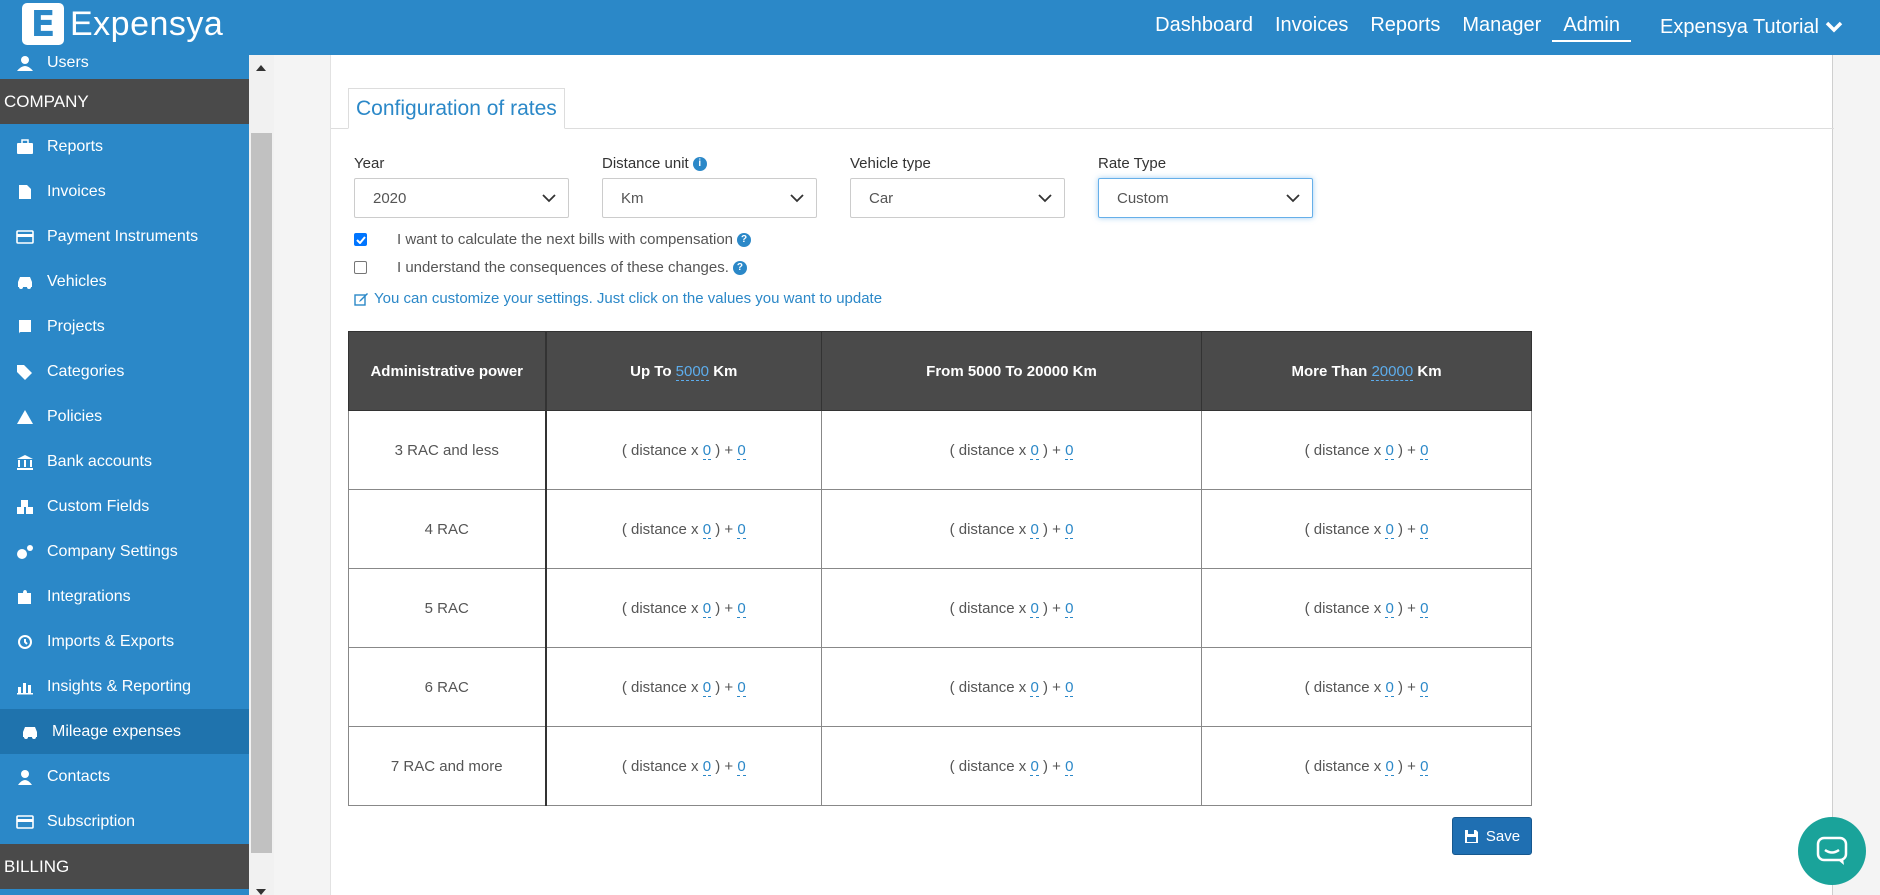  I want to click on save-button: Save, so click(1492, 836).